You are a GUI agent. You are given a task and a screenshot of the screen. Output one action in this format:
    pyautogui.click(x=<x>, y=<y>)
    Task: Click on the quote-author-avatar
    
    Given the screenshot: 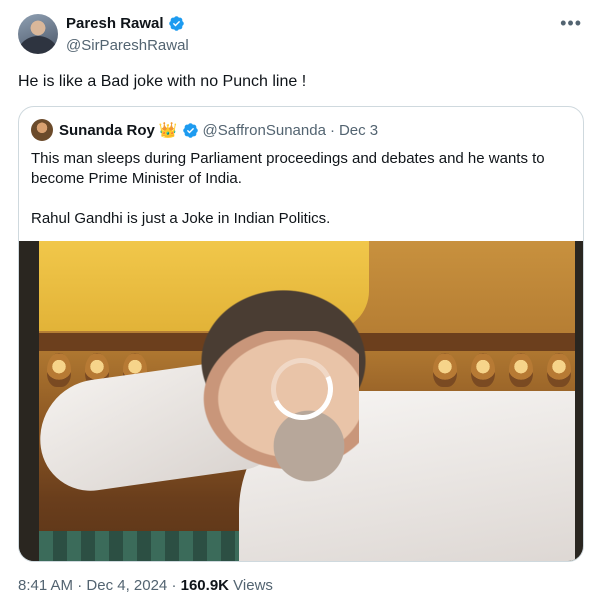 What is the action you would take?
    pyautogui.click(x=42, y=130)
    